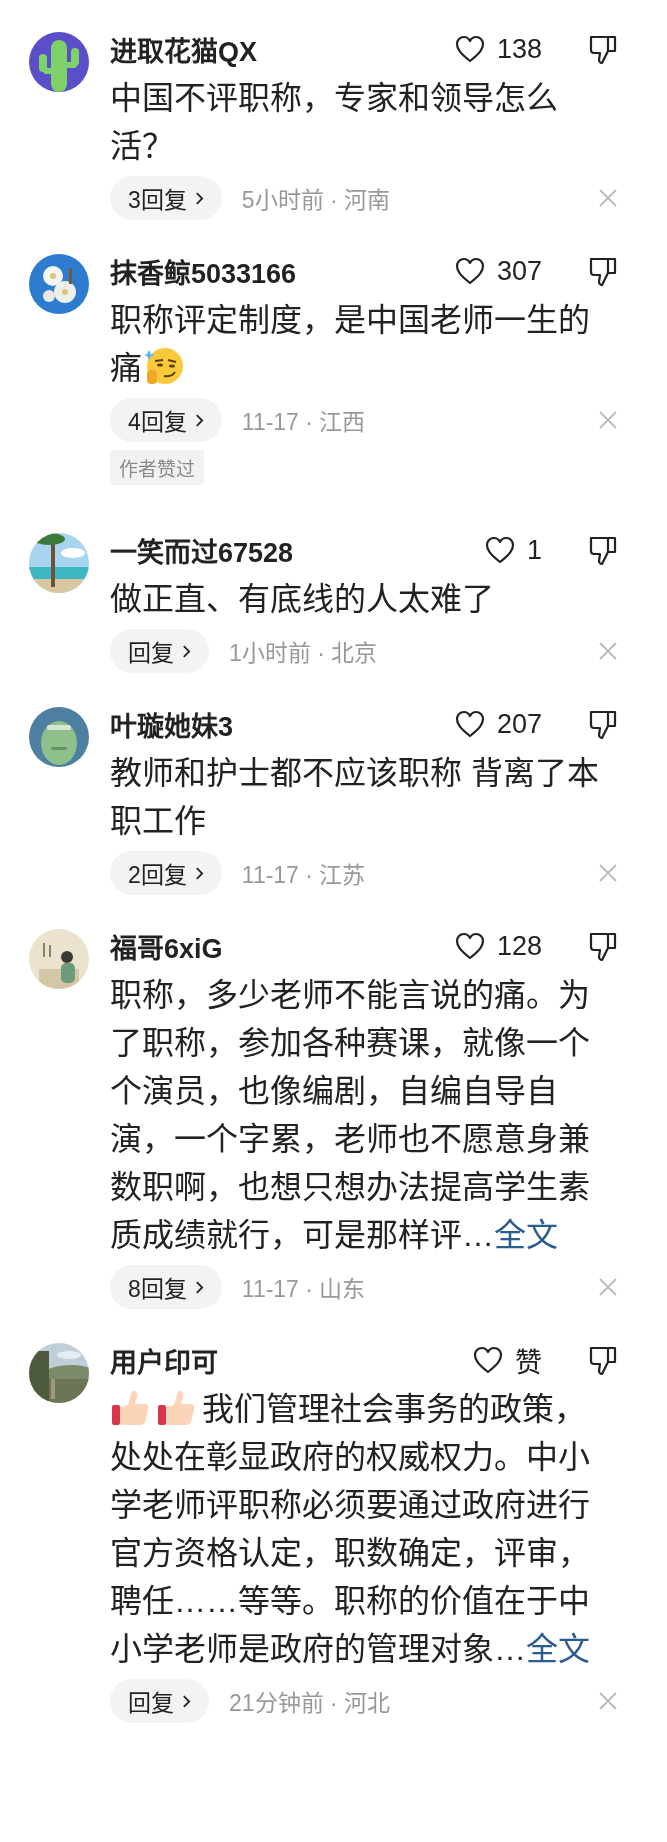 This screenshot has height=1842, width=667. I want to click on username: 一笑而过67528, so click(297, 550).